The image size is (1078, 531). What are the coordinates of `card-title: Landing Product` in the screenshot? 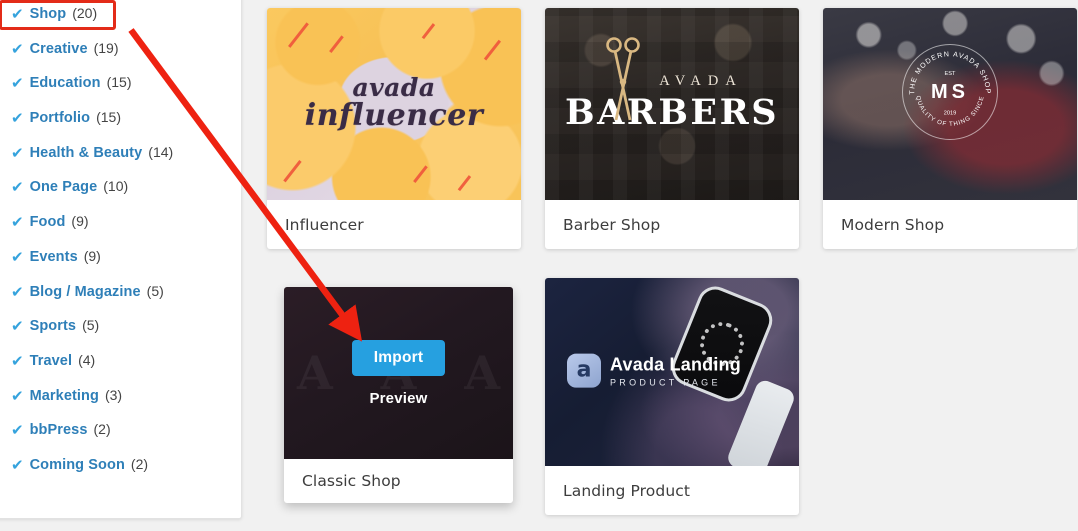 It's located at (627, 490).